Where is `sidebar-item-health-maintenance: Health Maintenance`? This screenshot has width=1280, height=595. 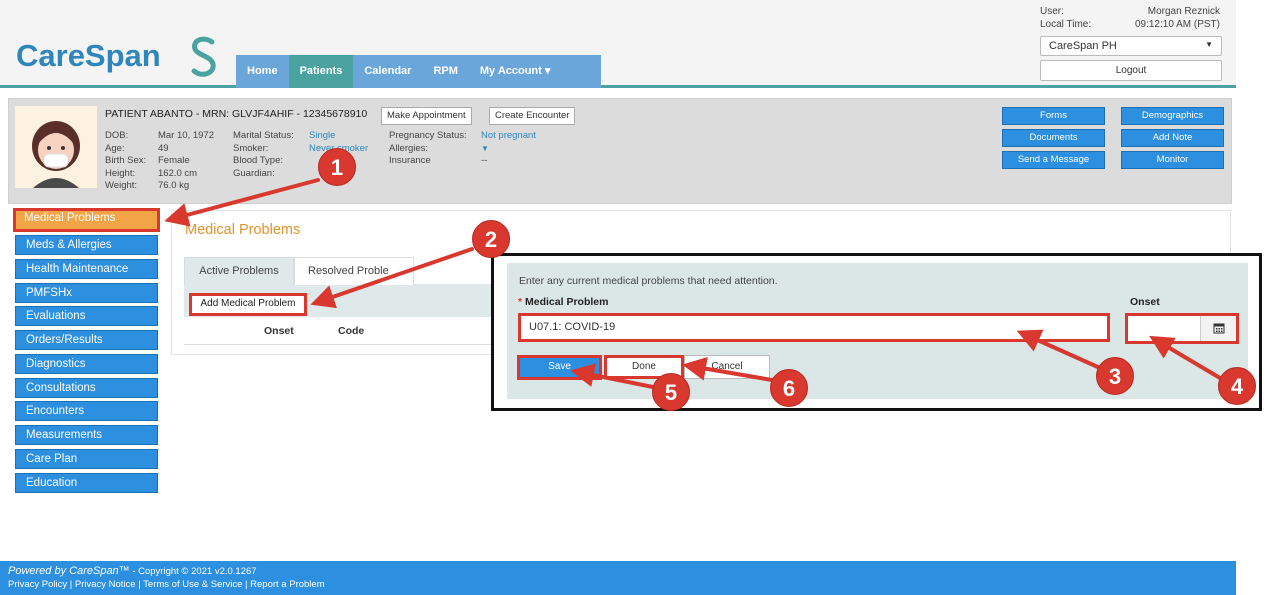 sidebar-item-health-maintenance: Health Maintenance is located at coordinates (86, 269).